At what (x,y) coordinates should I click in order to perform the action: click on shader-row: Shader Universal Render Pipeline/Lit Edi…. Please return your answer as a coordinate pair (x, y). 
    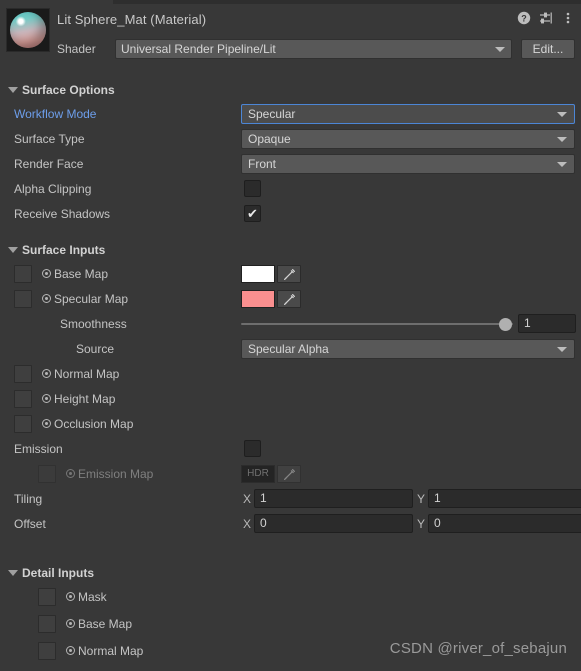
    Looking at the image, I should click on (290, 50).